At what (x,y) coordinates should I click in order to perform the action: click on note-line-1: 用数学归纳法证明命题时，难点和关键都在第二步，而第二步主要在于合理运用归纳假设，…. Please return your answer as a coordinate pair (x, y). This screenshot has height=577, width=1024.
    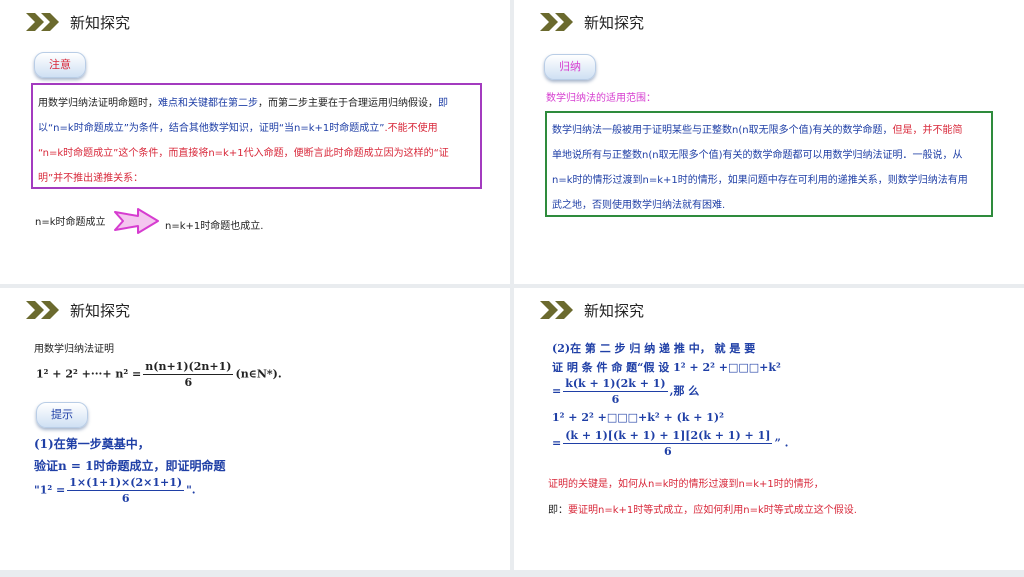
    Looking at the image, I should click on (243, 103).